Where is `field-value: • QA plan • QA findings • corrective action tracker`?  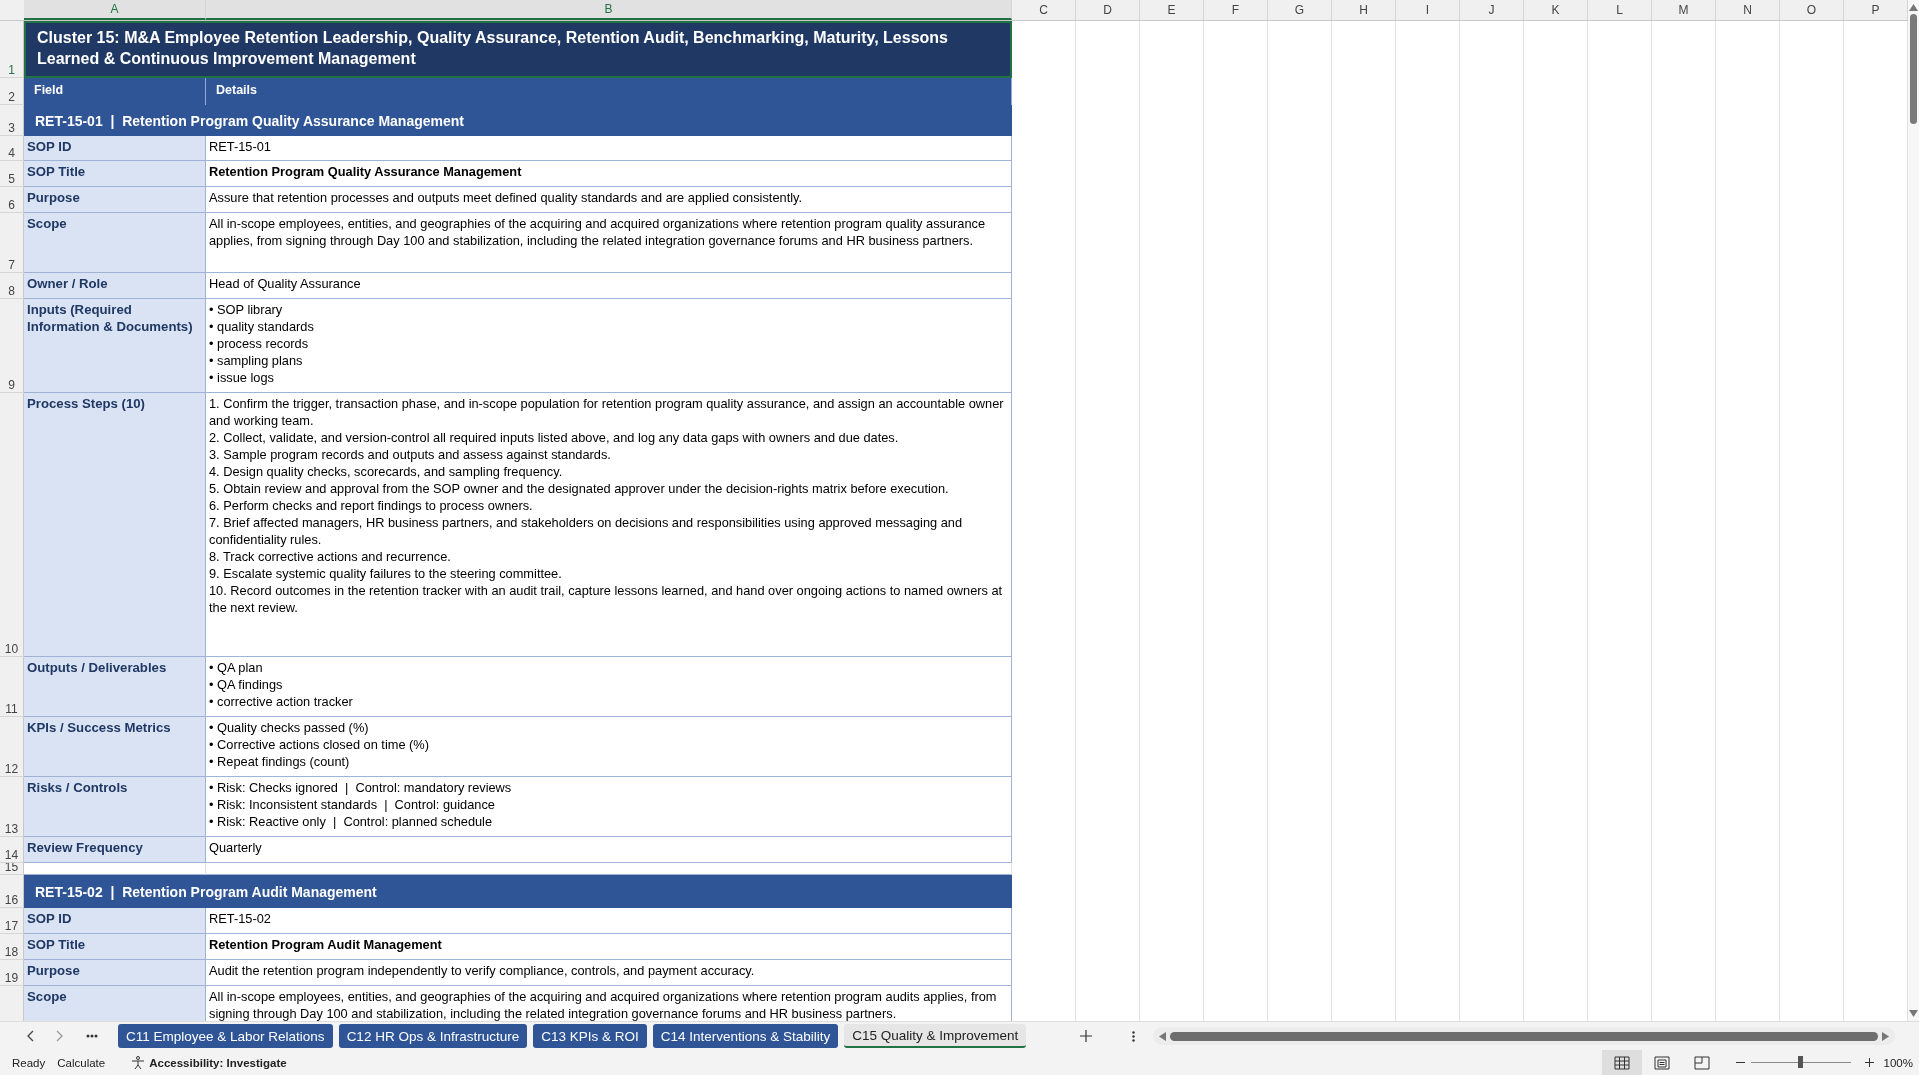 field-value: • QA plan • QA findings • corrective action tracker is located at coordinates (609, 687).